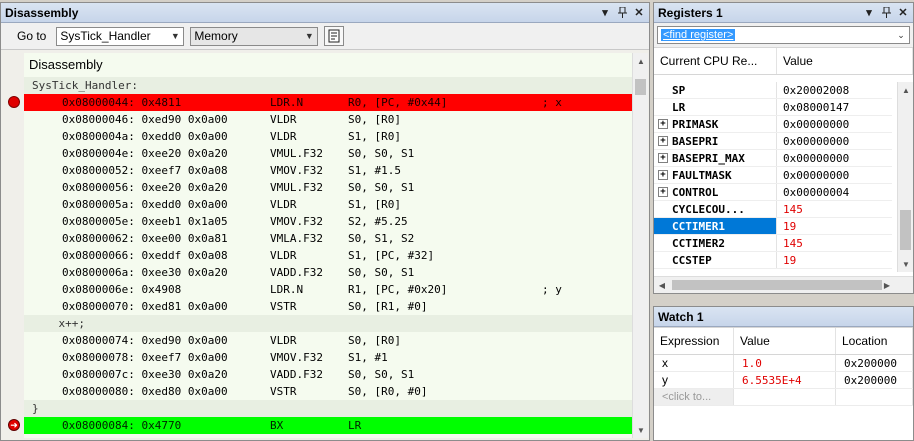 The width and height of the screenshot is (914, 441). What do you see at coordinates (640, 245) in the screenshot?
I see `disassembly-scrollbar: ▲ ▼` at bounding box center [640, 245].